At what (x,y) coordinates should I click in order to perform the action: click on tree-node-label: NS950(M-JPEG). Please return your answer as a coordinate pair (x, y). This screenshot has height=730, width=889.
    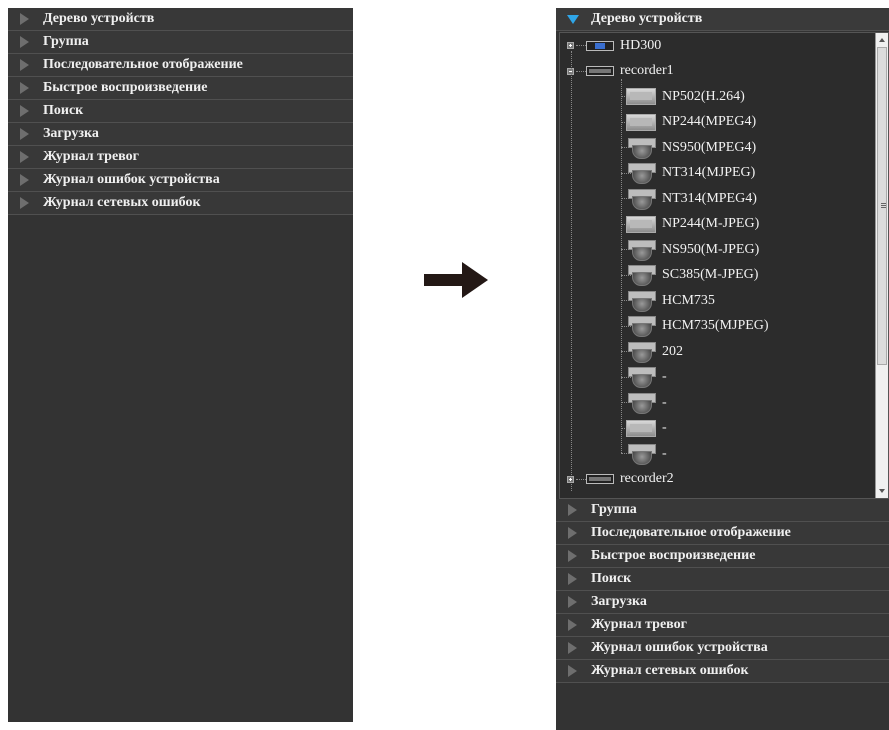
    Looking at the image, I should click on (711, 249).